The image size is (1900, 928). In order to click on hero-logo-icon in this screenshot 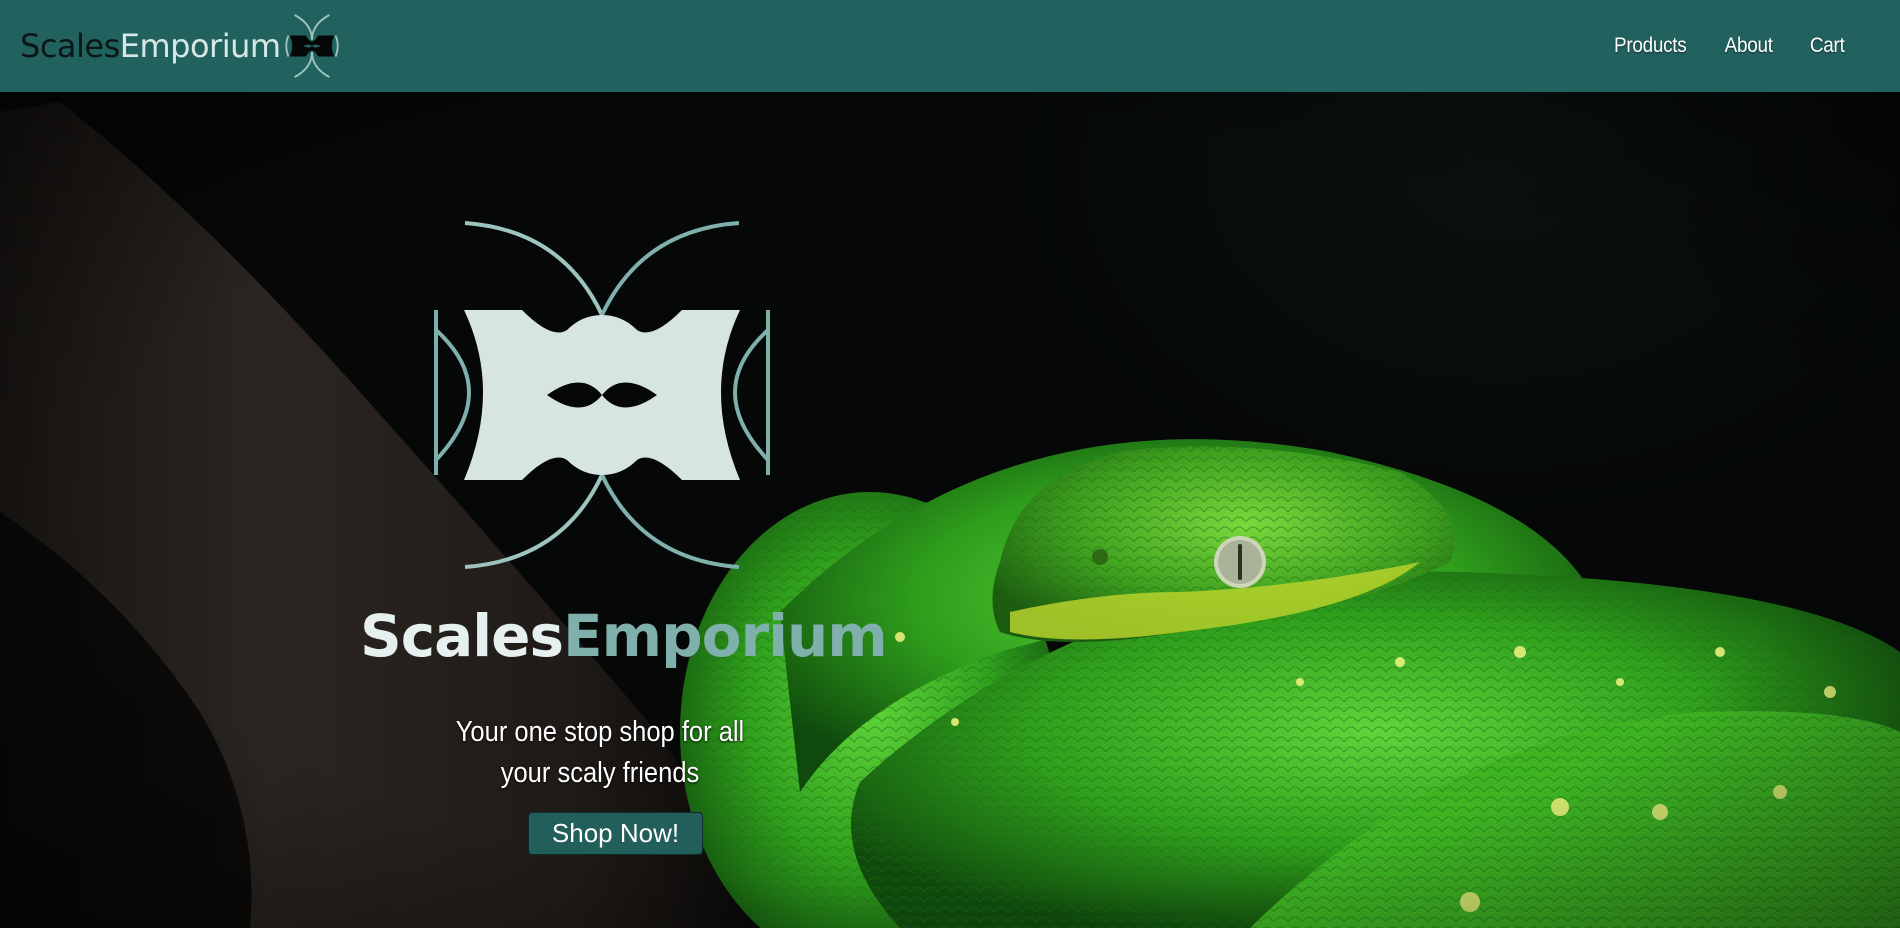, I will do `click(602, 395)`.